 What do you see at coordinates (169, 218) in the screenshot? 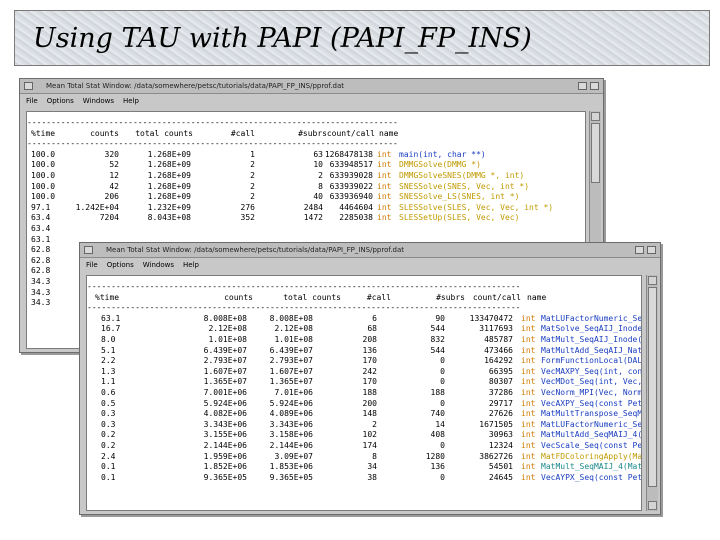
I see `cell-total: 8.043E+08` at bounding box center [169, 218].